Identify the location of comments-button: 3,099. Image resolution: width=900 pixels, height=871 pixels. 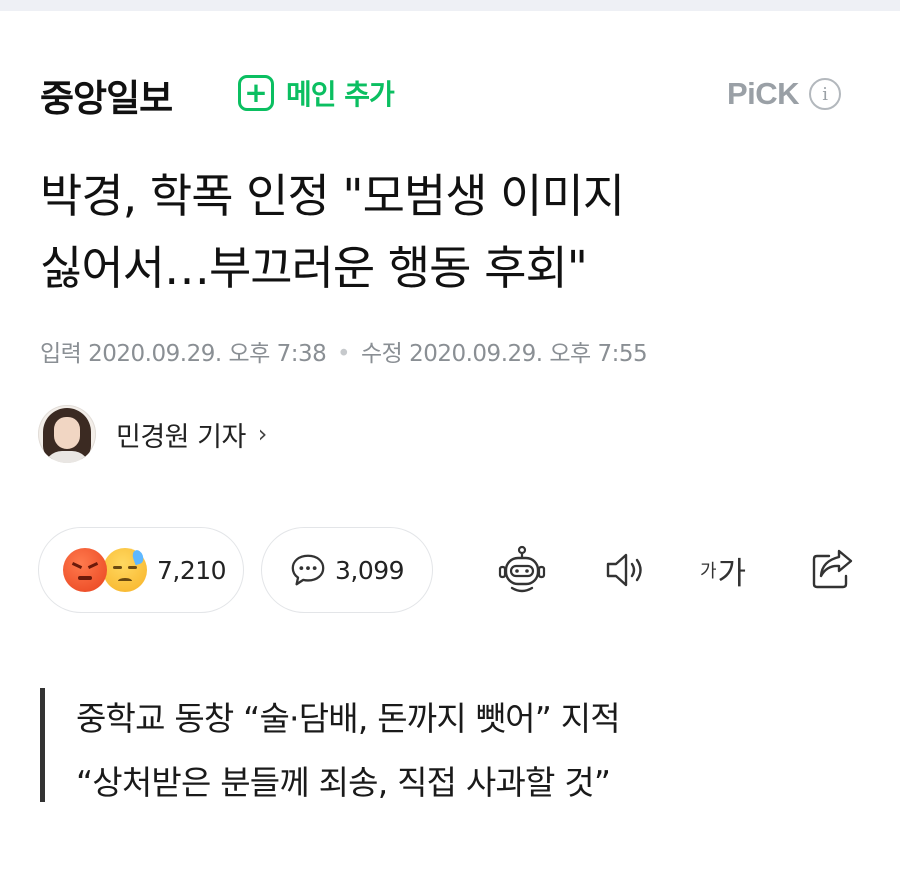
(347, 570).